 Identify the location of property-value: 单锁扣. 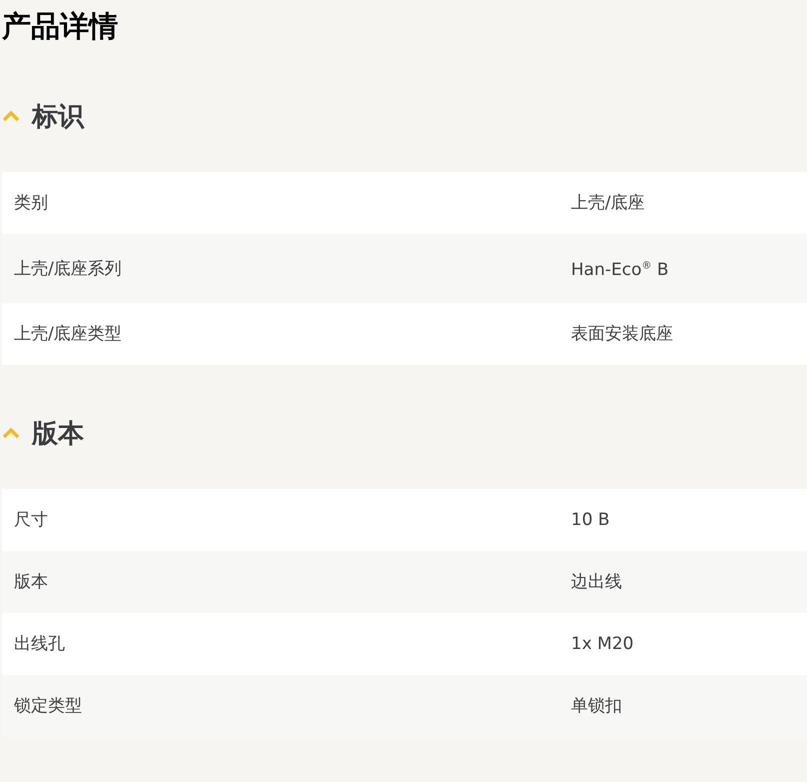
(596, 706).